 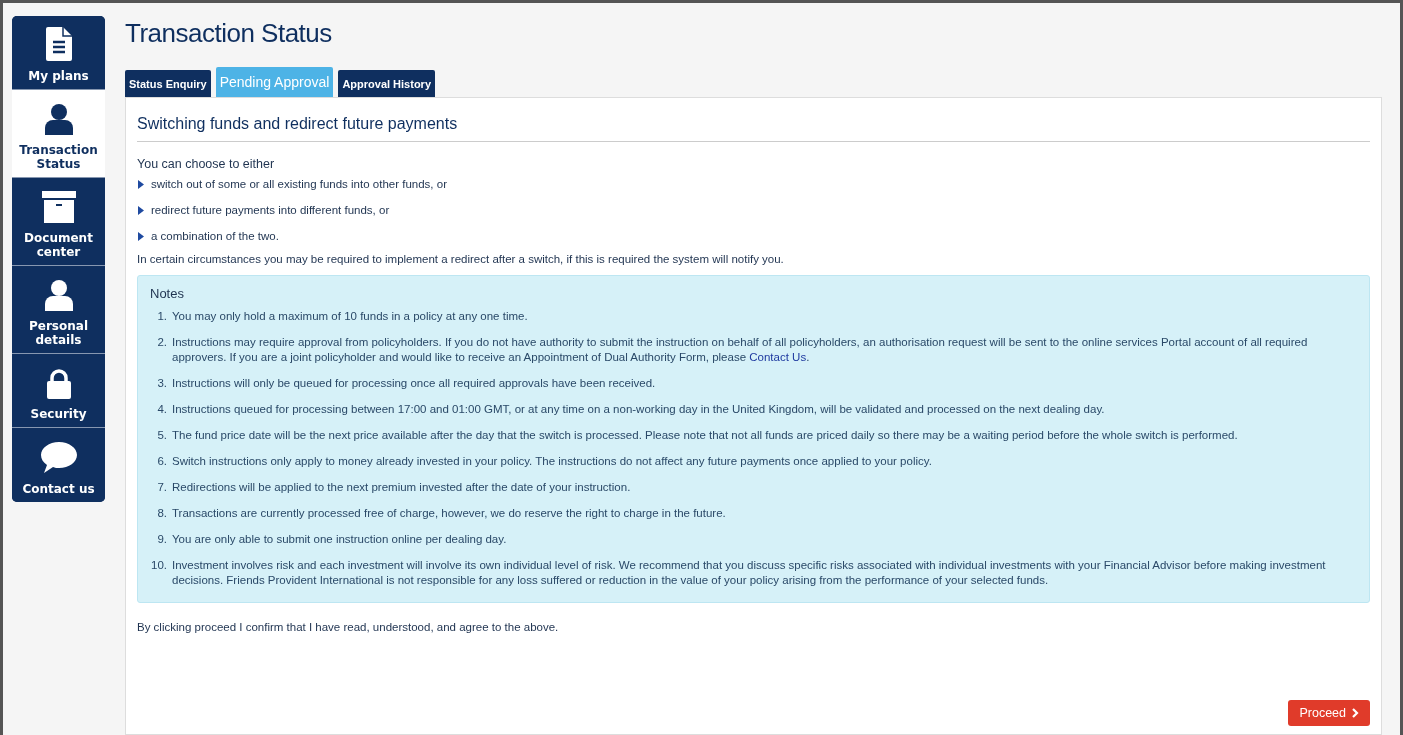 I want to click on note-number: 7., so click(x=161, y=487).